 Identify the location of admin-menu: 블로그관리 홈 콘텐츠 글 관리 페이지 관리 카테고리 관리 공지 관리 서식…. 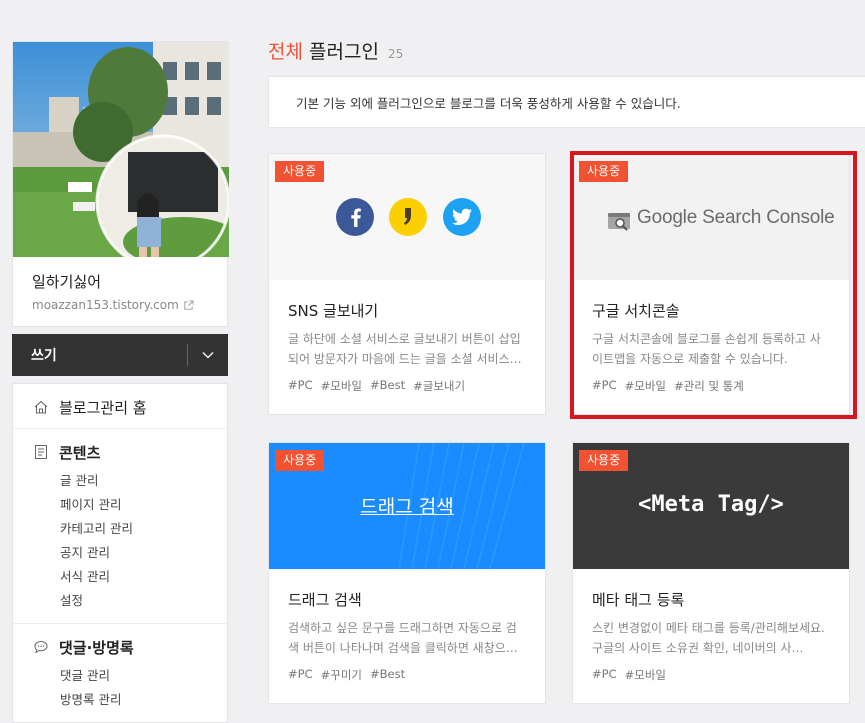
(120, 553).